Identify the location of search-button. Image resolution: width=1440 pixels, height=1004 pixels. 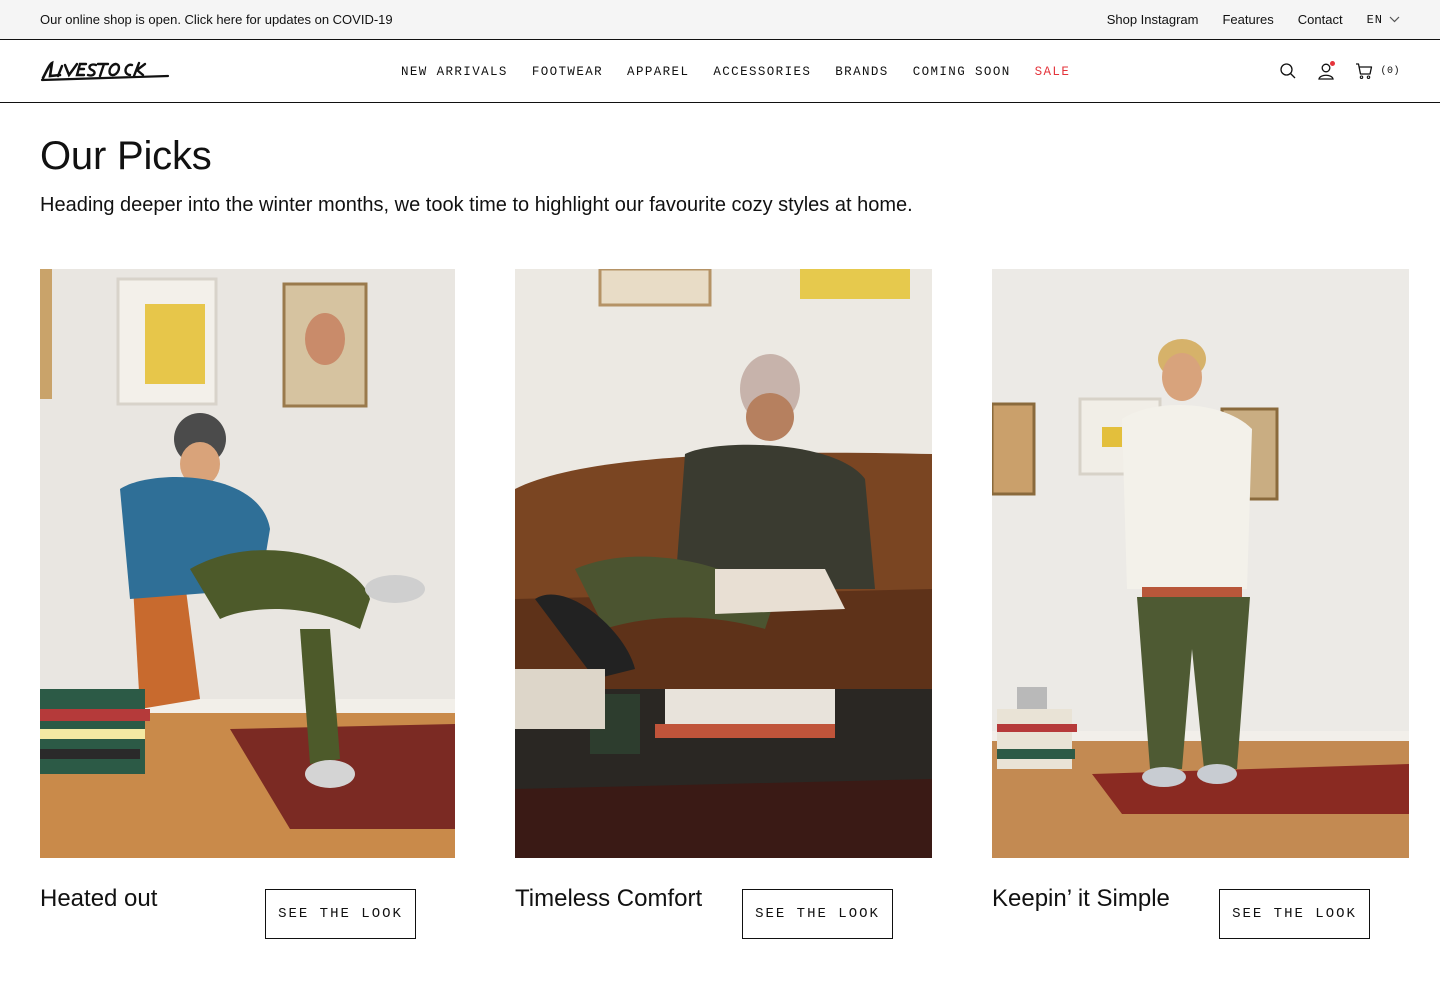
(1288, 71).